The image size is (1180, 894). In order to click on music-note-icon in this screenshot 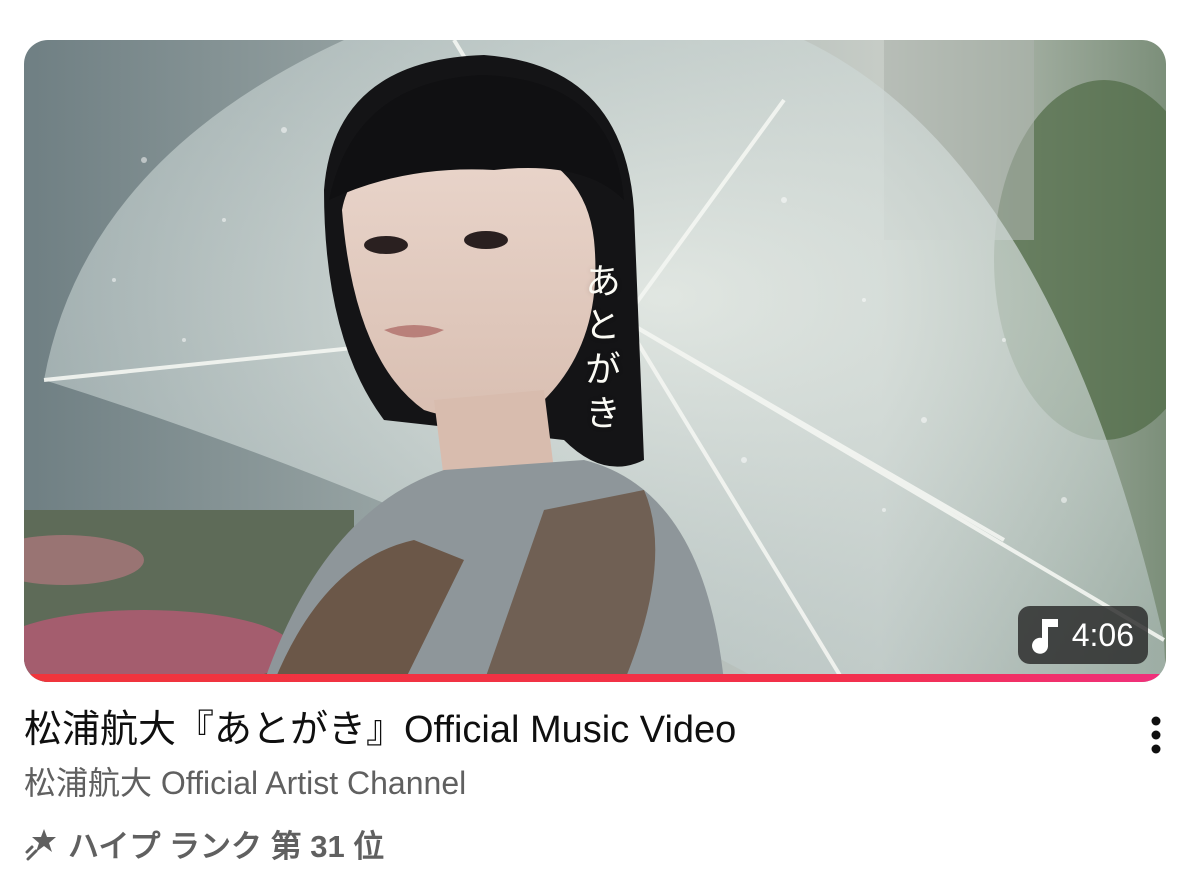, I will do `click(1044, 636)`.